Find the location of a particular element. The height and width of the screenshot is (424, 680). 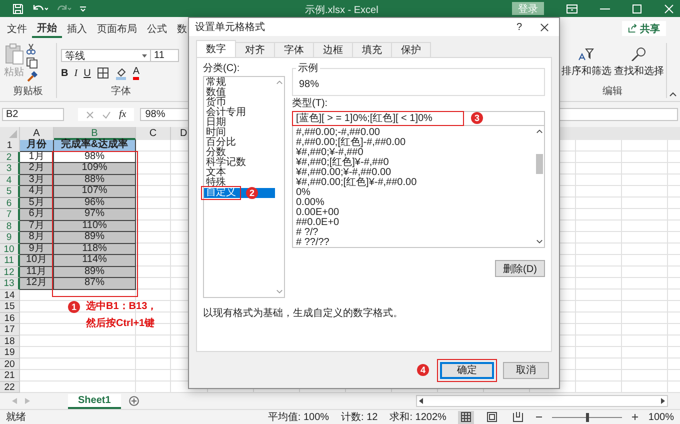

group-label: 编辑 is located at coordinates (613, 91).